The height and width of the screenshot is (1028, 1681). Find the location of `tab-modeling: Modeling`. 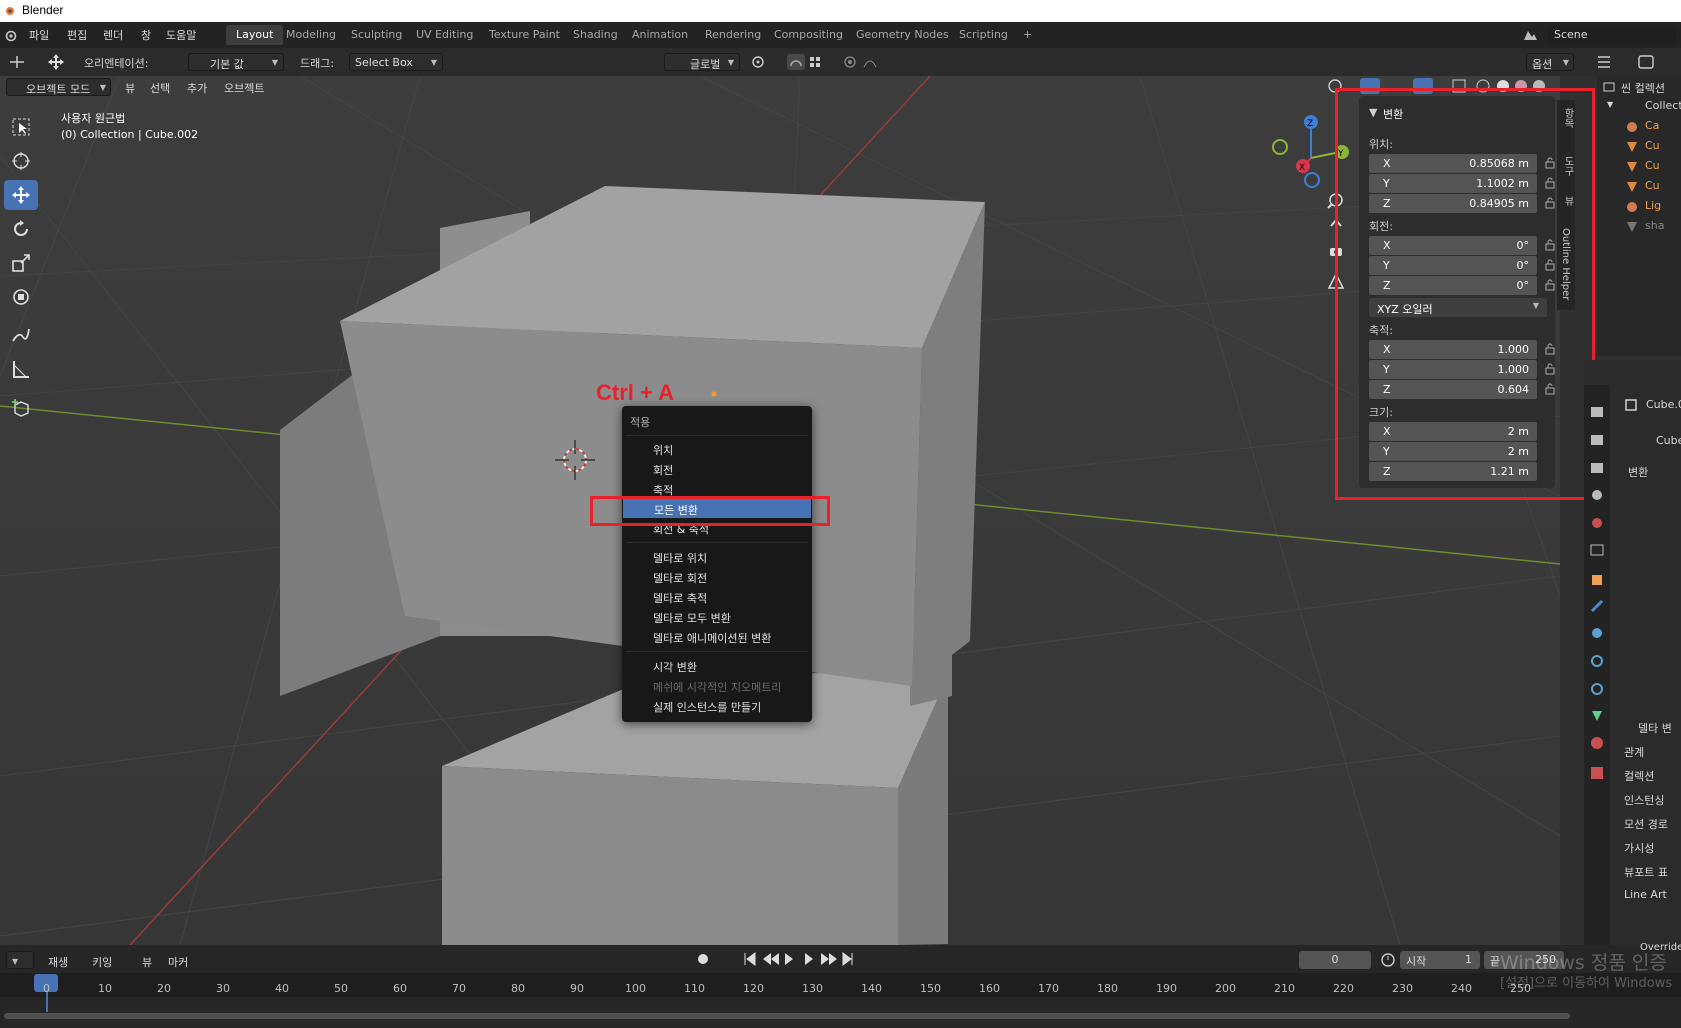

tab-modeling: Modeling is located at coordinates (311, 35).